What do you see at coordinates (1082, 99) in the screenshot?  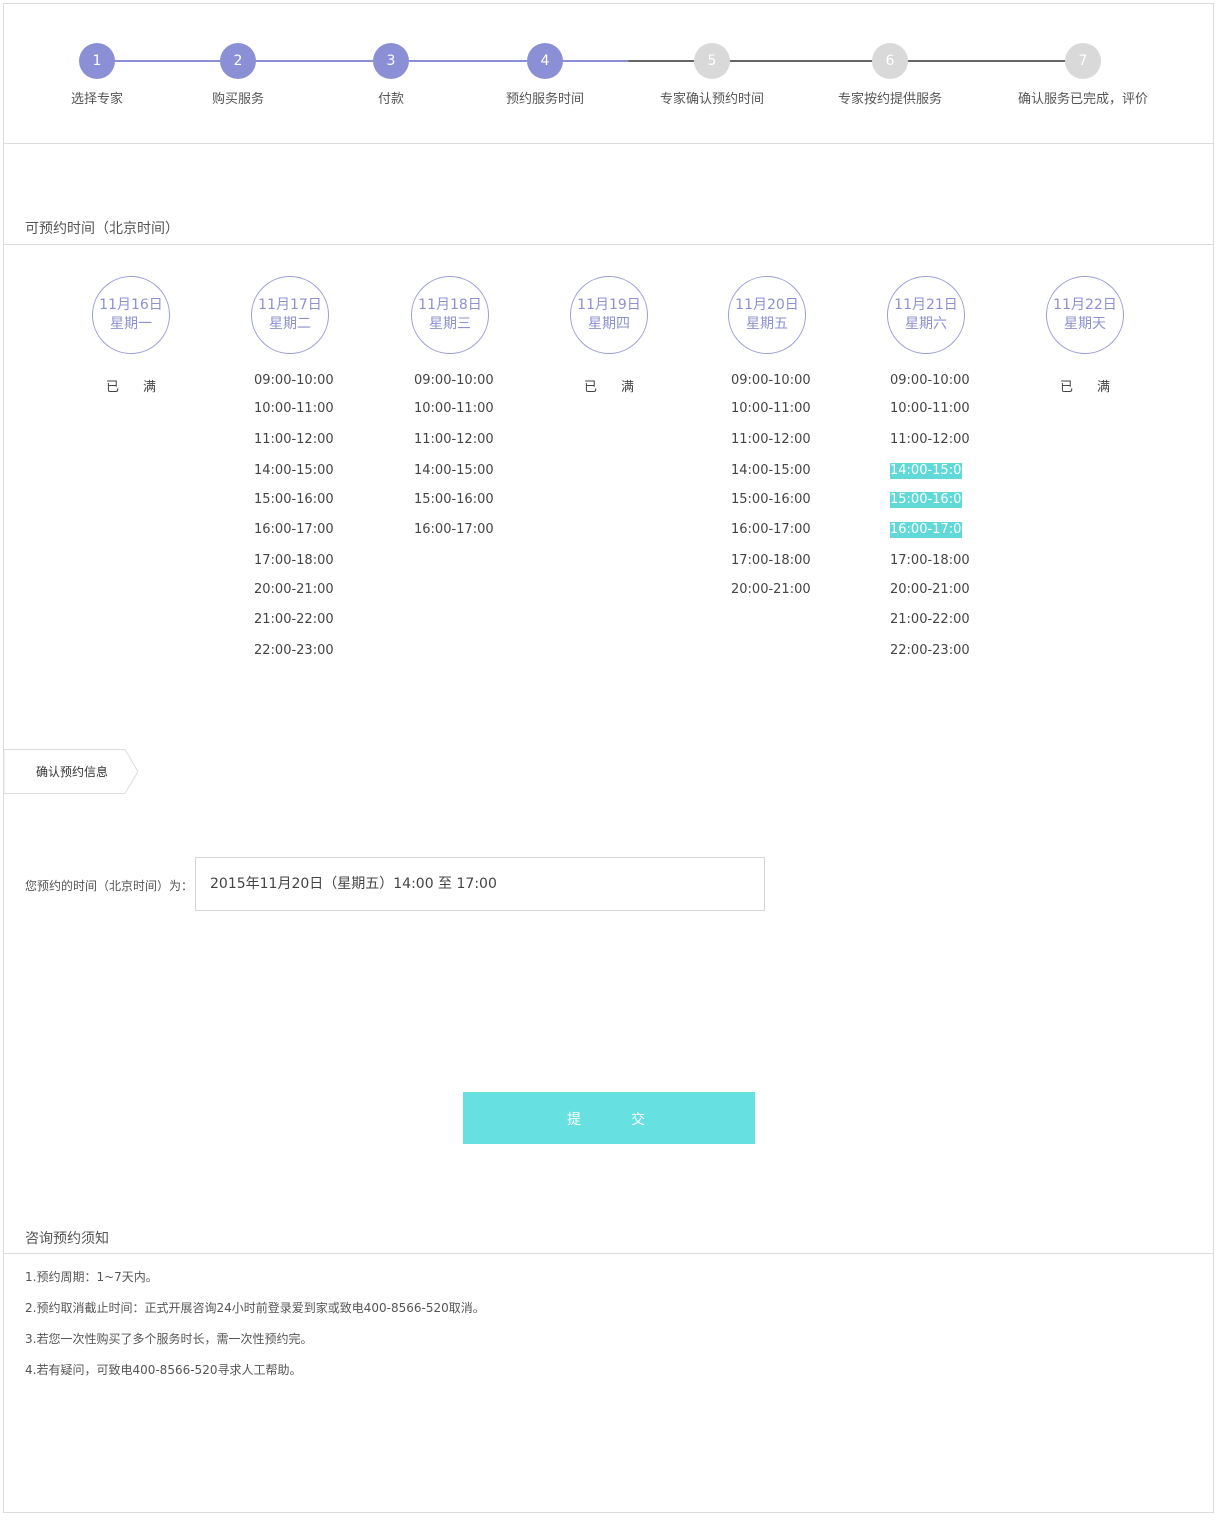 I see `step-label: 确认服务已完成，评价` at bounding box center [1082, 99].